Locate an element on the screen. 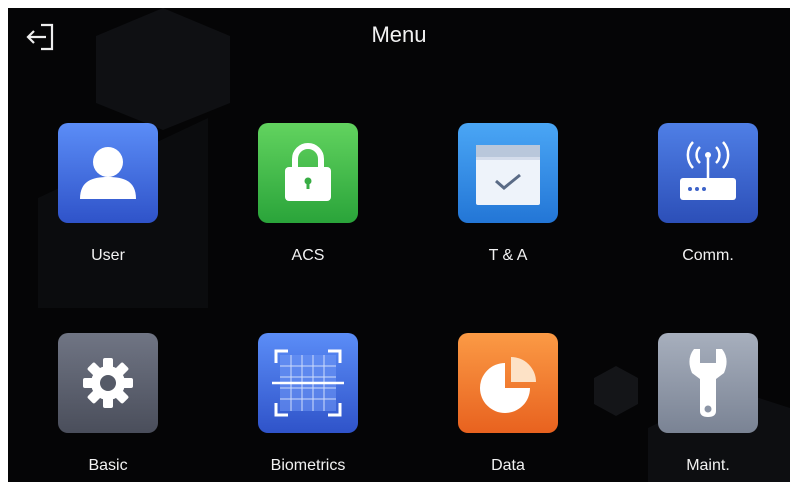 Image resolution: width=798 pixels, height=482 pixels. calendar-check-icon is located at coordinates (508, 173).